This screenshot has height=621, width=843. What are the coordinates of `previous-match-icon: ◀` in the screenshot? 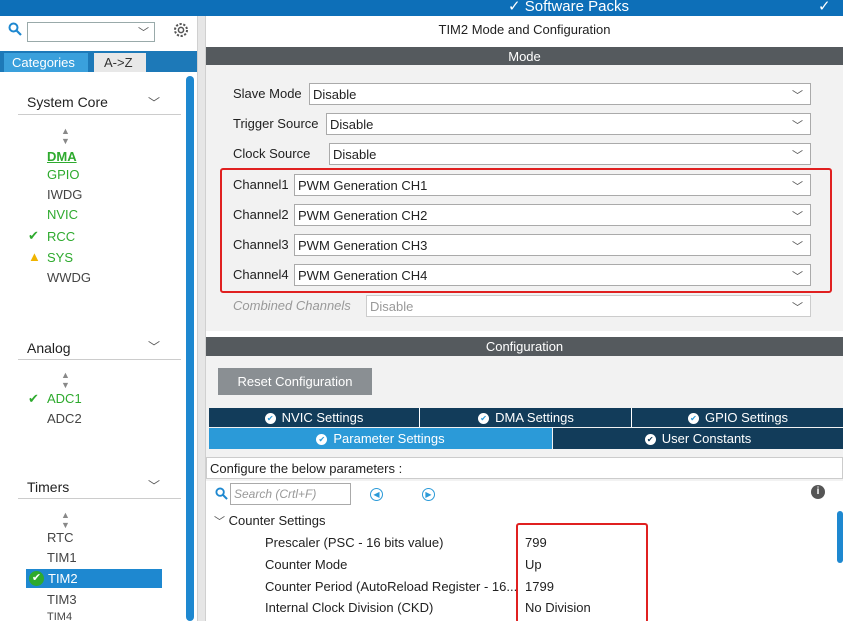 It's located at (376, 494).